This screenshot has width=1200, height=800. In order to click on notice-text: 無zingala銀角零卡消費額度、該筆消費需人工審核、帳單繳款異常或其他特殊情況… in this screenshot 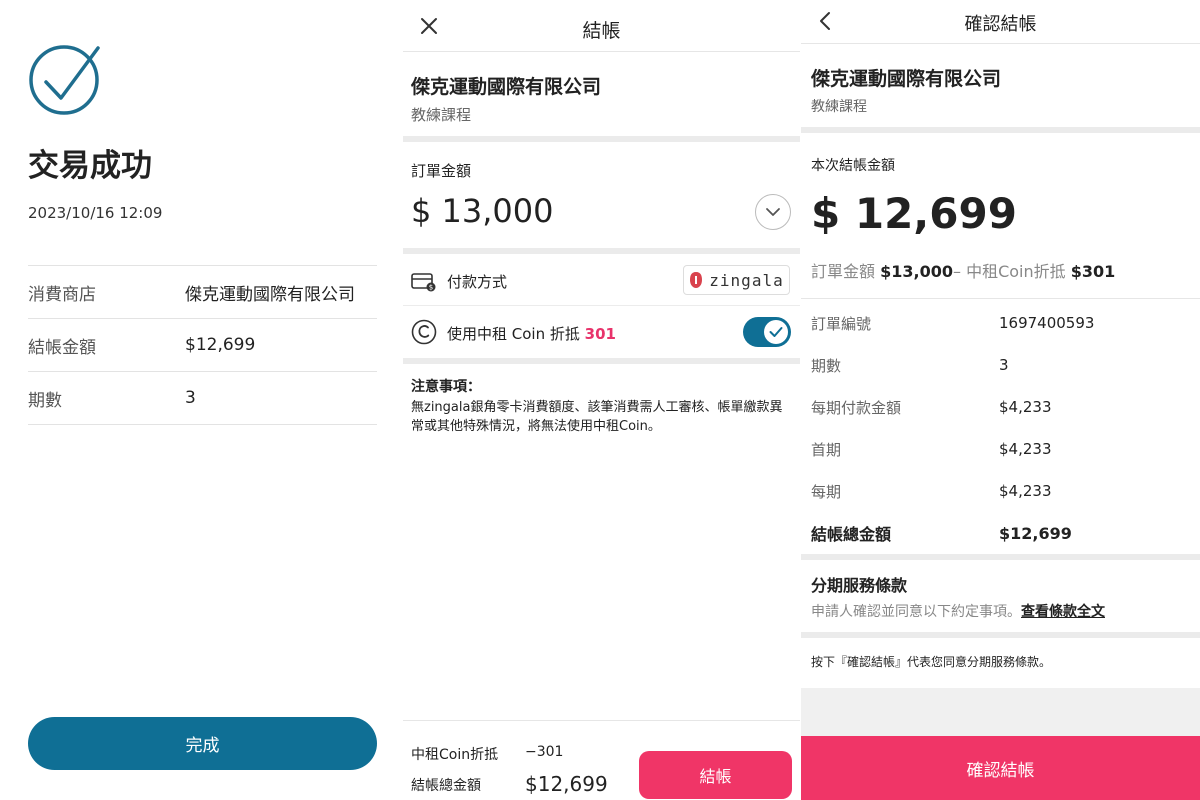, I will do `click(597, 417)`.